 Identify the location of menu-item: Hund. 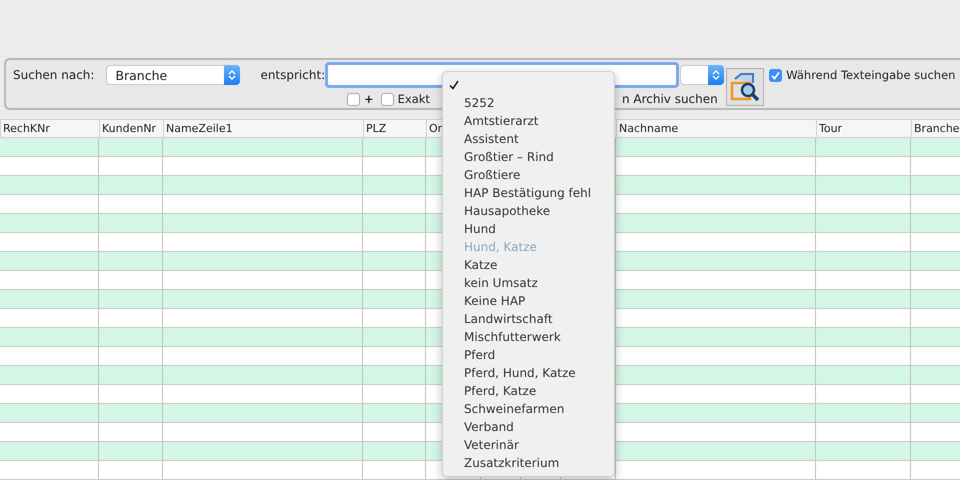
(528, 229).